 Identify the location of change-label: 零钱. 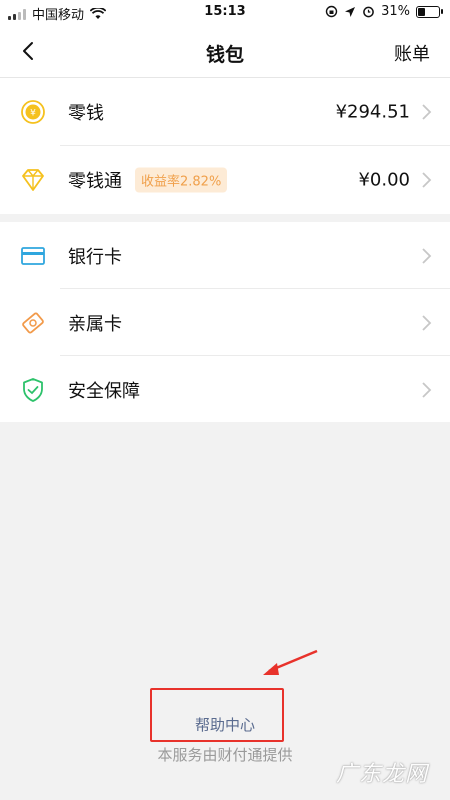
(86, 113).